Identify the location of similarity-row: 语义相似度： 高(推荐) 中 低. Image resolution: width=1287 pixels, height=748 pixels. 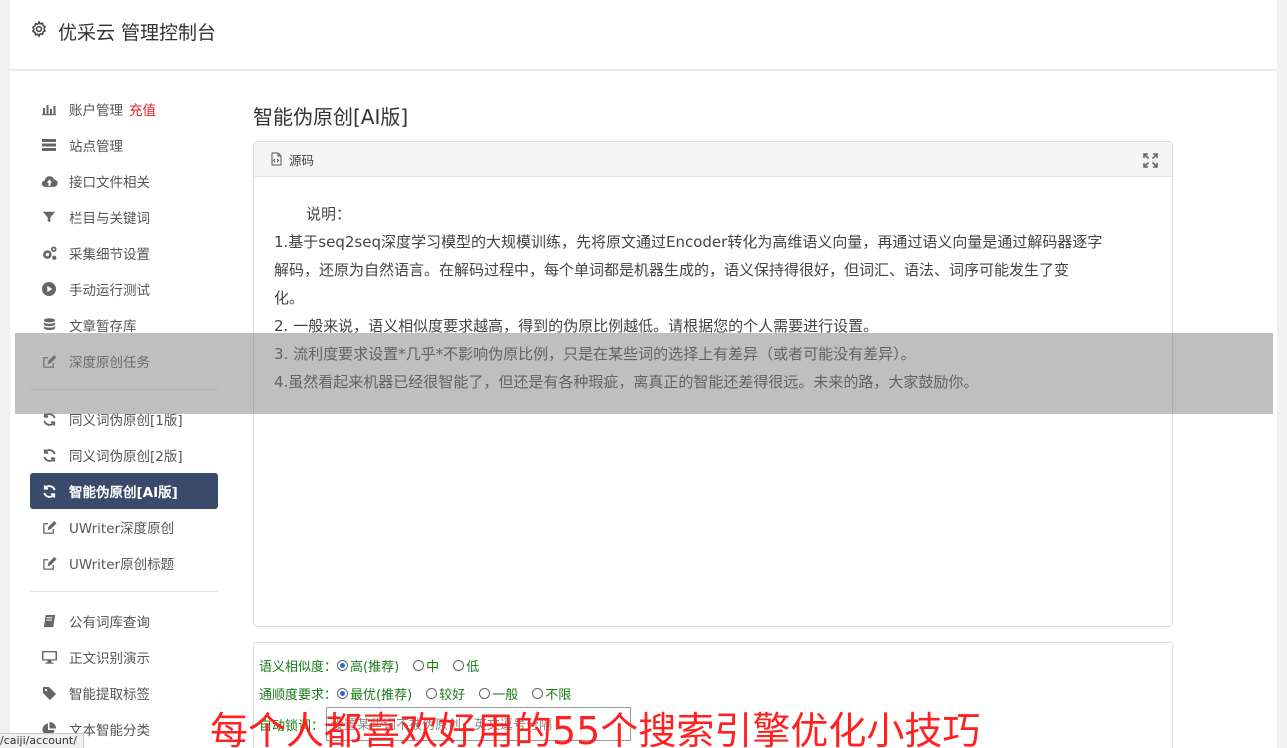
(713, 665).